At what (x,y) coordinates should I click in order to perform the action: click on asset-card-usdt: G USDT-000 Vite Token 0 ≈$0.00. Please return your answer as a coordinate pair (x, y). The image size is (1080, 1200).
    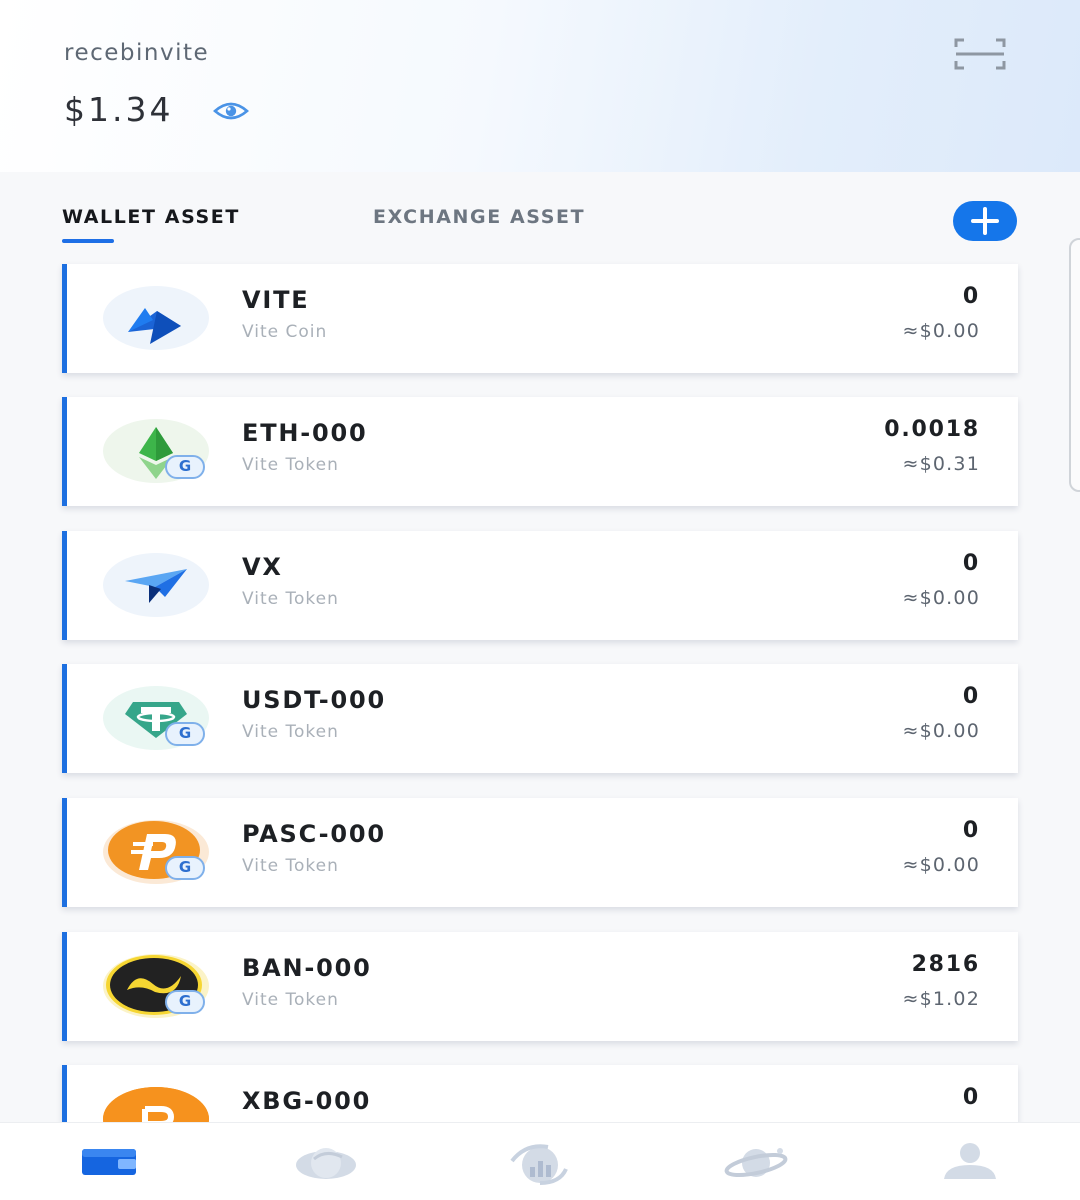
    Looking at the image, I should click on (540, 718).